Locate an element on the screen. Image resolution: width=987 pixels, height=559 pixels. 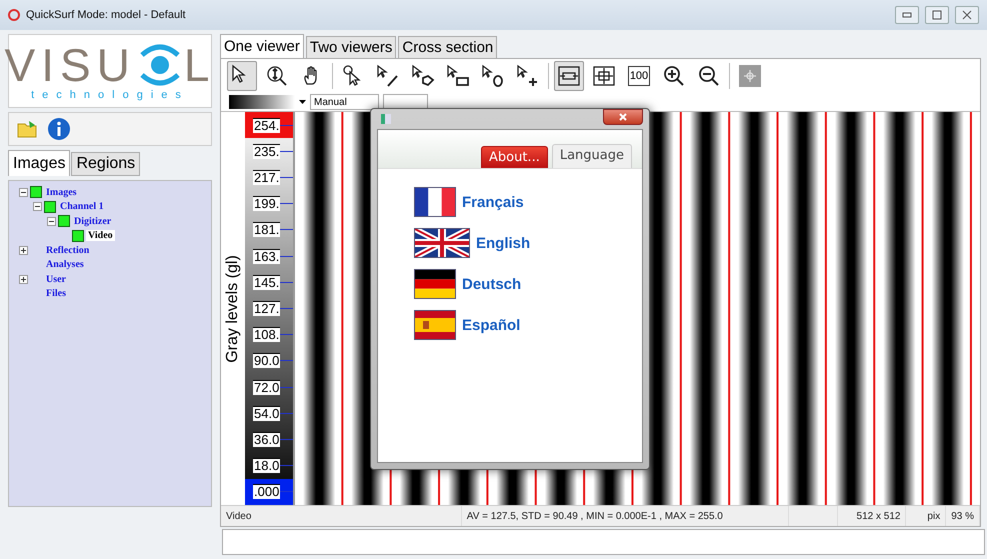
status-text: 512 x 512 is located at coordinates (872, 516).